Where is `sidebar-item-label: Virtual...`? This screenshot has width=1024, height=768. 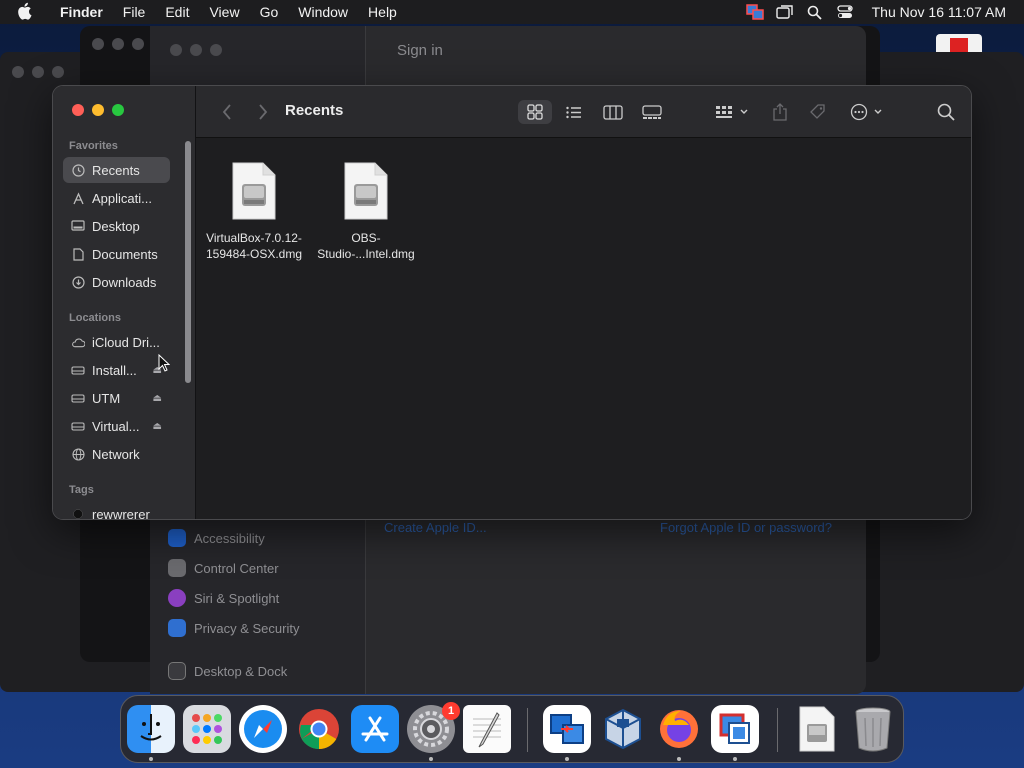 sidebar-item-label: Virtual... is located at coordinates (116, 426).